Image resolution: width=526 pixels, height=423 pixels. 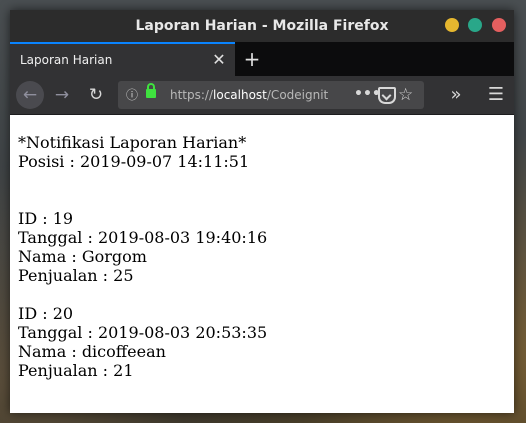 What do you see at coordinates (66, 60) in the screenshot?
I see `tab-label: Laporan Harian` at bounding box center [66, 60].